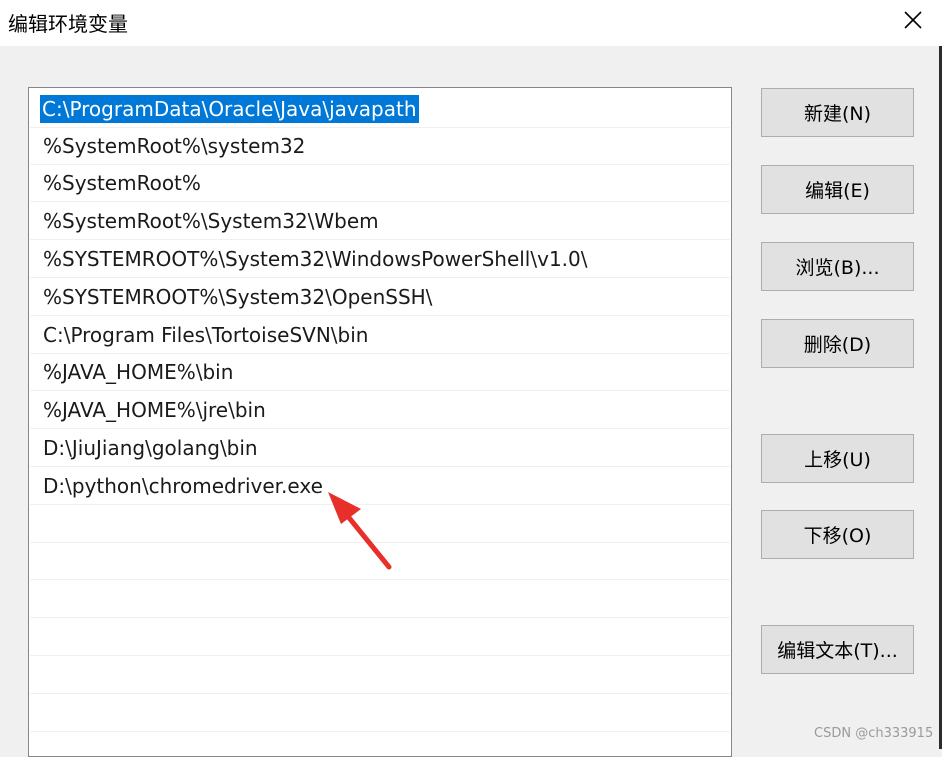  Describe the element at coordinates (380, 372) in the screenshot. I see `list-item: %JAVA_HOME%\bin` at that location.